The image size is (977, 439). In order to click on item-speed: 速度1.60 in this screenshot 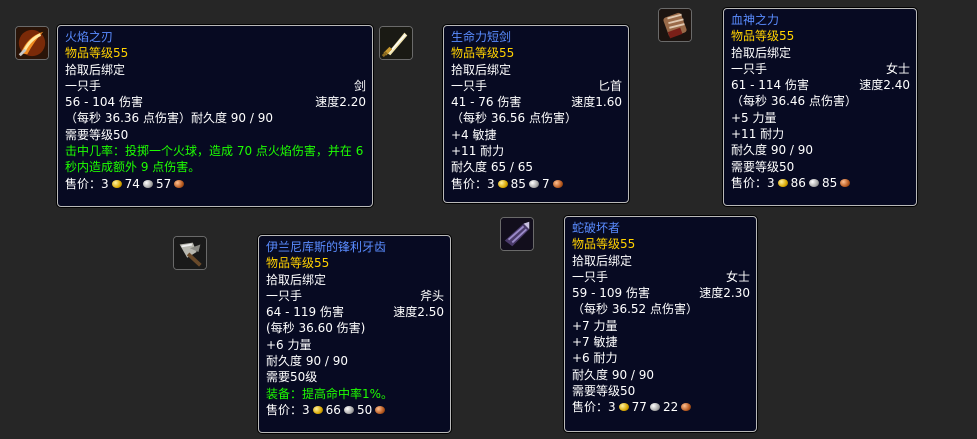, I will do `click(596, 102)`.